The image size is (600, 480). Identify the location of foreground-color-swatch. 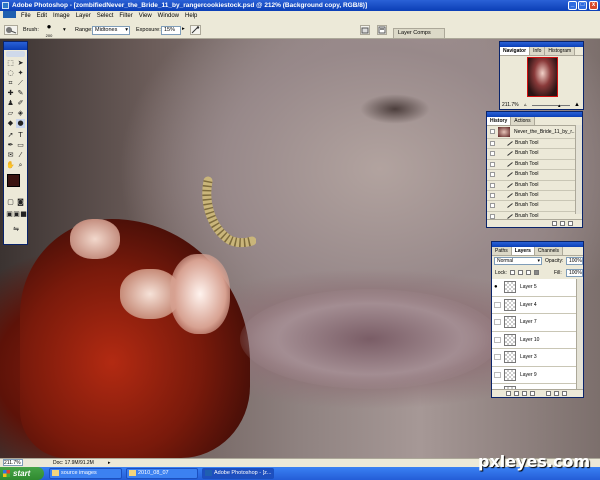
(13, 180).